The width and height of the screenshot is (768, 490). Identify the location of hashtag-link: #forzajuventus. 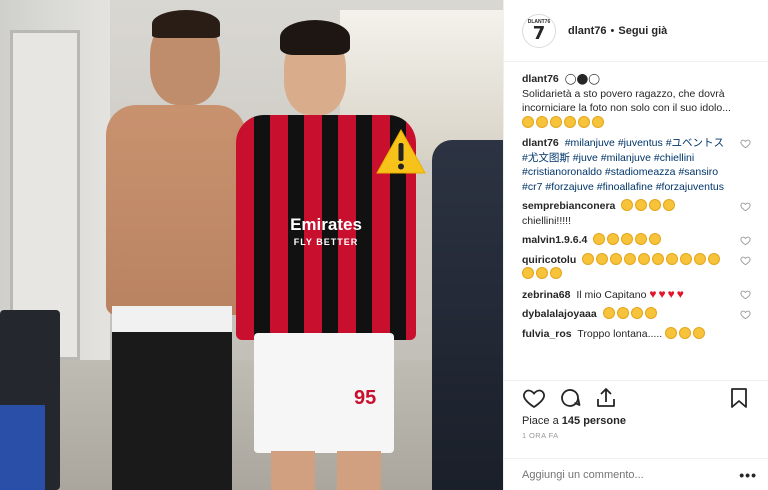
(690, 187).